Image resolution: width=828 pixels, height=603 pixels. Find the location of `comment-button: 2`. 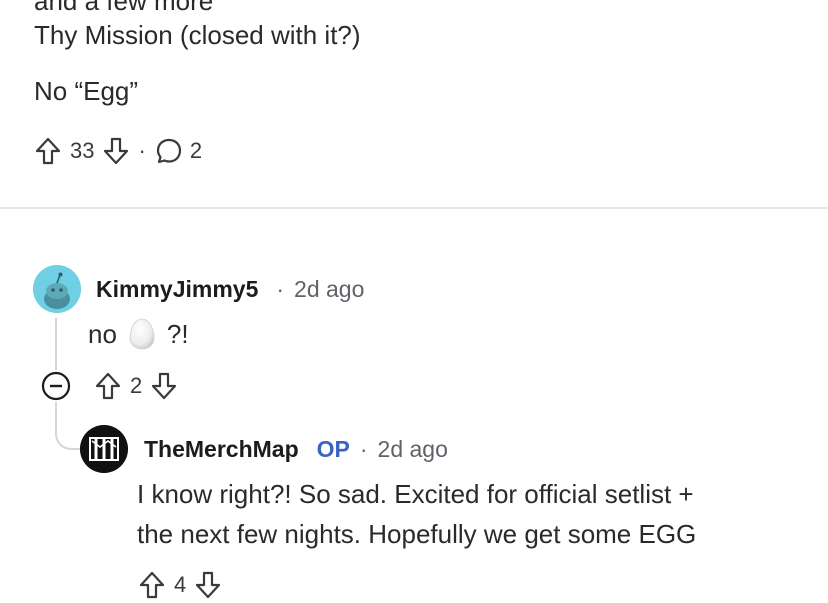

comment-button: 2 is located at coordinates (178, 151).